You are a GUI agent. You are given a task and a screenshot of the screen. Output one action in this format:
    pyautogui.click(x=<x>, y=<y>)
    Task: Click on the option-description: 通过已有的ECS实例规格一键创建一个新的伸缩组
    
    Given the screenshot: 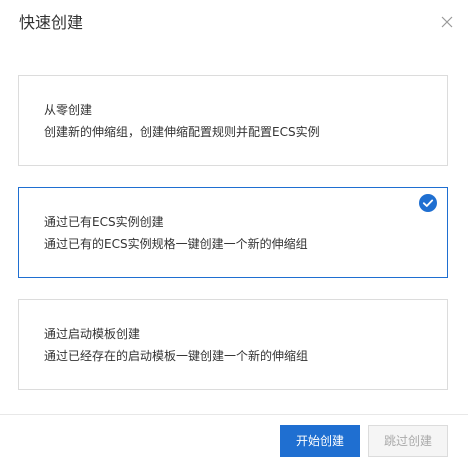 What is the action you would take?
    pyautogui.click(x=176, y=244)
    